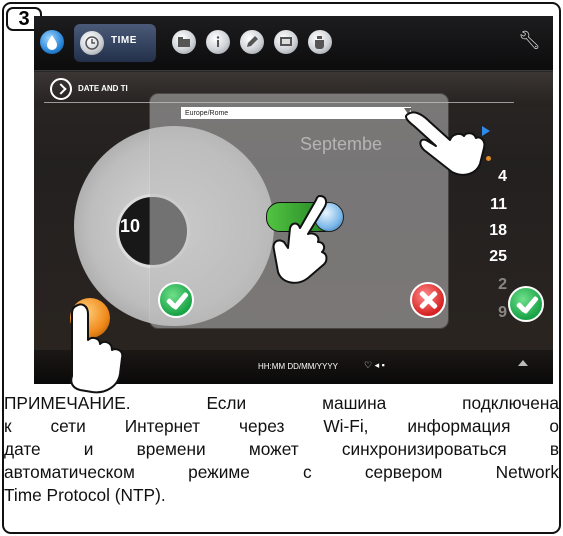 The image size is (563, 536). I want to click on caption-line: Time Protocol (NTP)., so click(85, 495).